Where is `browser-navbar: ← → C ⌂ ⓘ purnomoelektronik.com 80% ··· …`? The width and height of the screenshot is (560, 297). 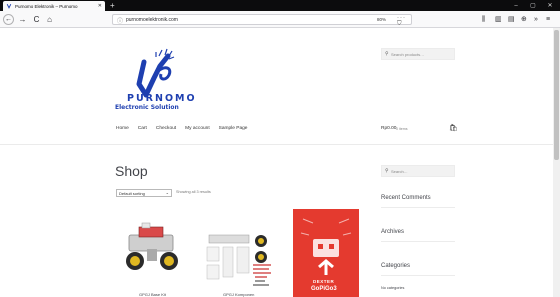
browser-navbar: ← → C ⌂ ⓘ purnomoelektronik.com 80% ··· … is located at coordinates (280, 23).